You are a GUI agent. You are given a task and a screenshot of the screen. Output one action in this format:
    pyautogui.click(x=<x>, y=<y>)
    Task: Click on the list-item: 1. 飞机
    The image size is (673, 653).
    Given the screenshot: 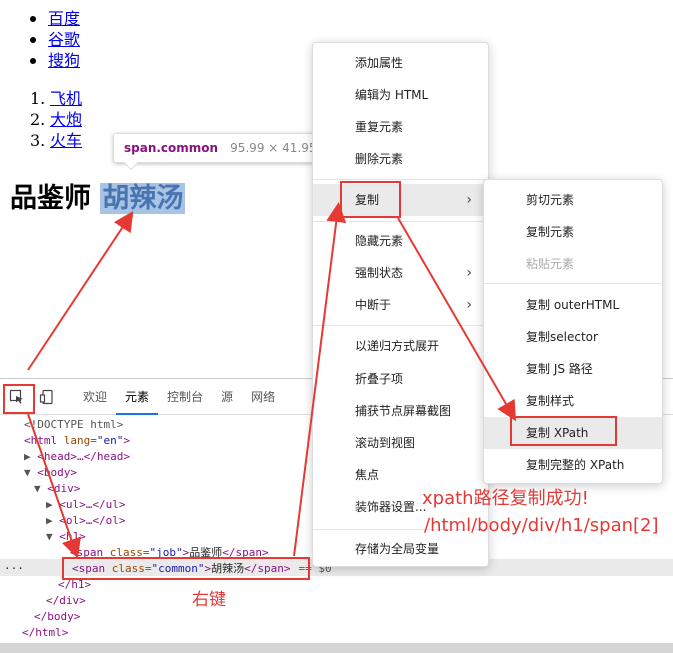 What is the action you would take?
    pyautogui.click(x=56, y=98)
    